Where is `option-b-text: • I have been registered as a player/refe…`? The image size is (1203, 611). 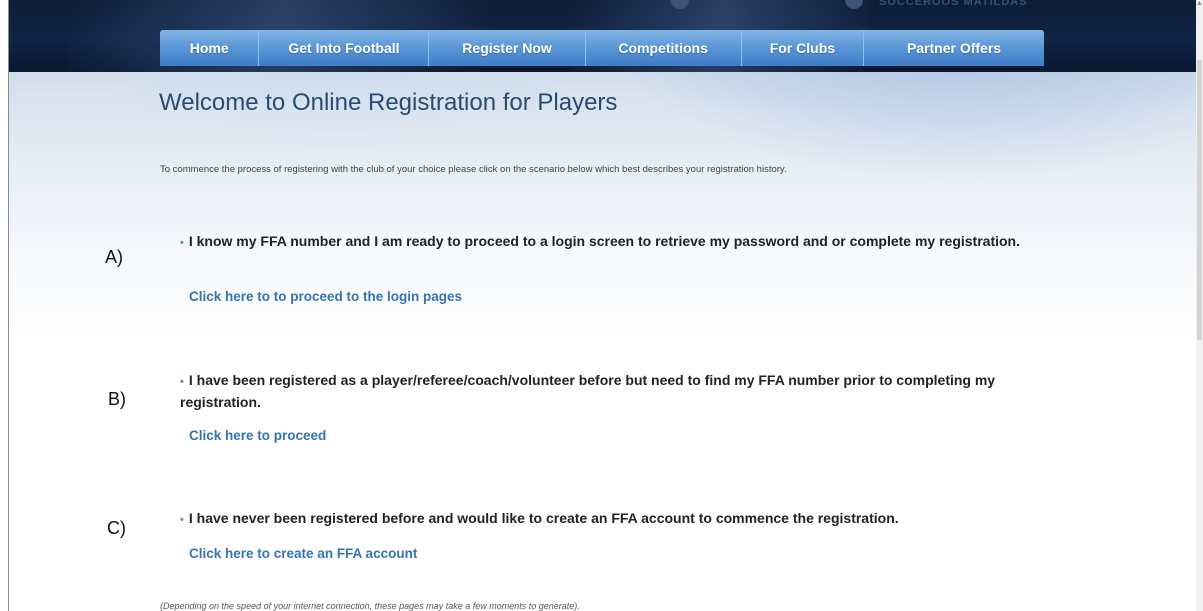
option-b-text: • I have been registered as a player/refe… is located at coordinates (620, 391).